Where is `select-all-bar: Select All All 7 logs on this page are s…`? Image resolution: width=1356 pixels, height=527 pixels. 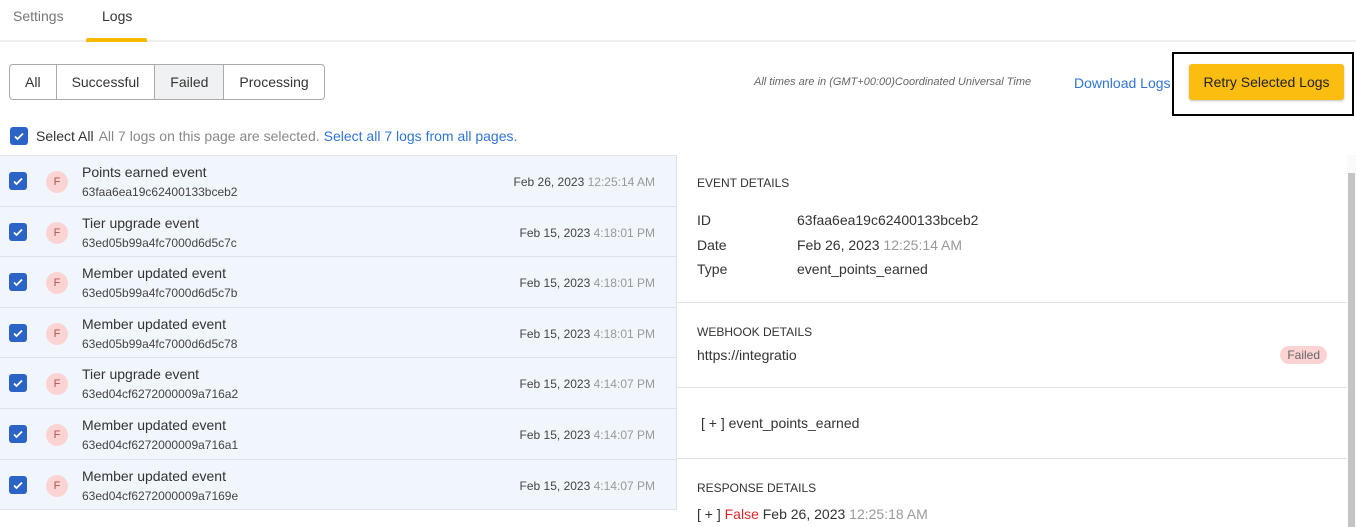 select-all-bar: Select All All 7 logs on this page are s… is located at coordinates (263, 136).